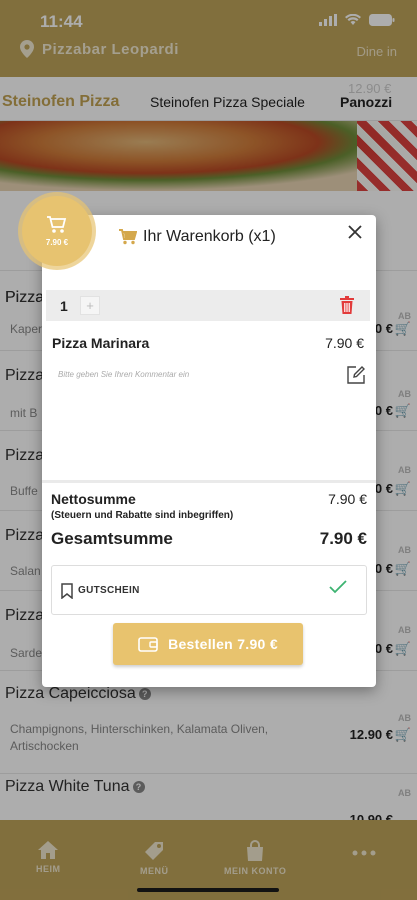 This screenshot has height=900, width=417. Describe the element at coordinates (347, 305) in the screenshot. I see `trash-icon` at that location.